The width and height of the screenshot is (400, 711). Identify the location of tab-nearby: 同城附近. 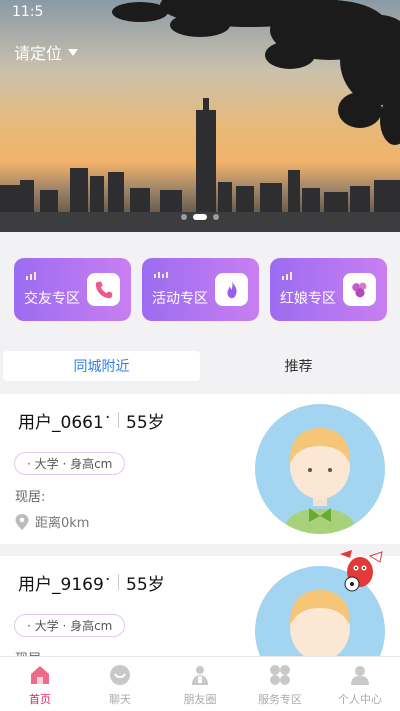
(101, 366).